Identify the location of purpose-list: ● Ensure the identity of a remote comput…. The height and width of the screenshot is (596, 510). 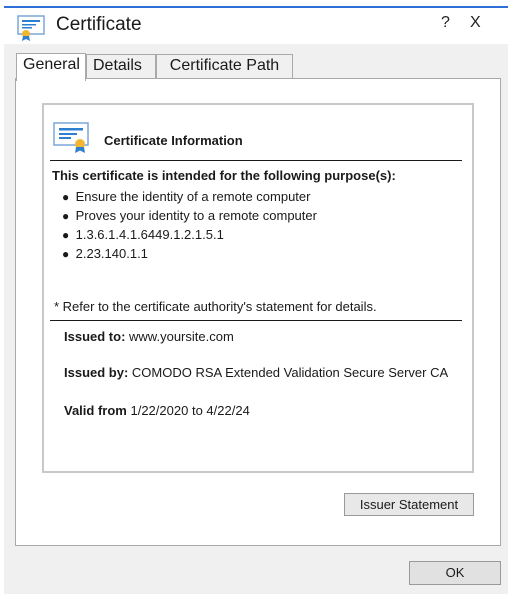
(189, 226).